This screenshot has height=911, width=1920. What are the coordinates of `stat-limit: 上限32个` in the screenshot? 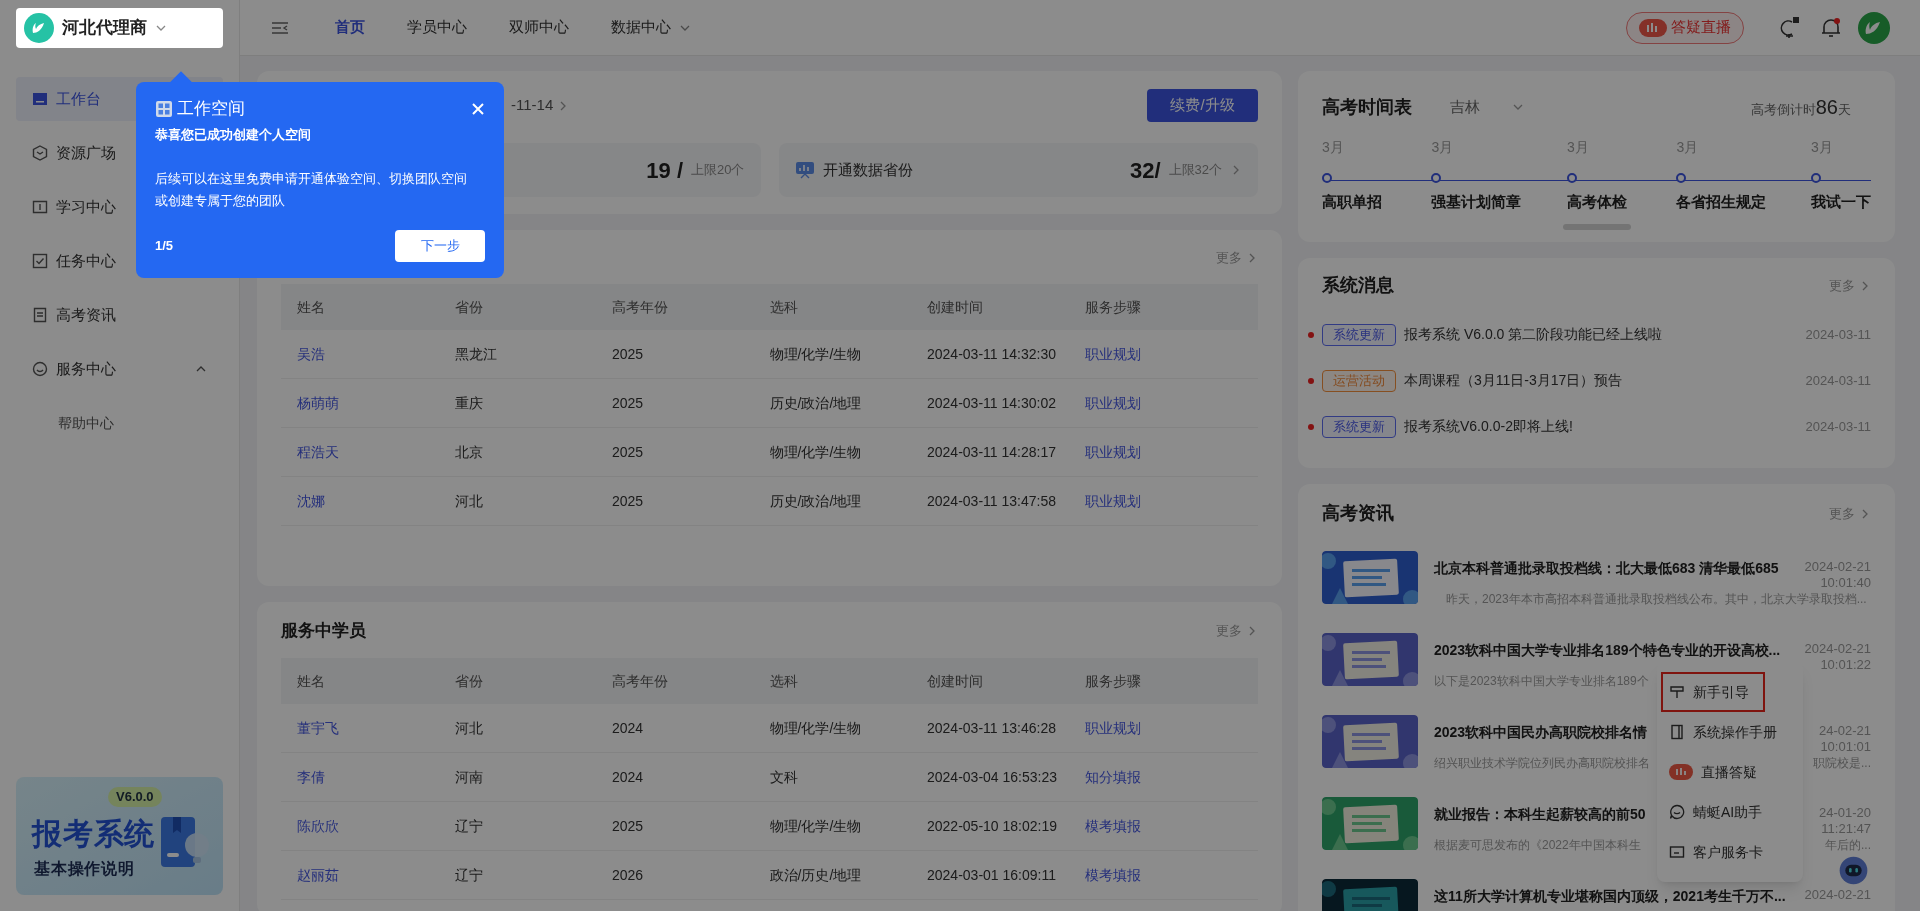 It's located at (1195, 170).